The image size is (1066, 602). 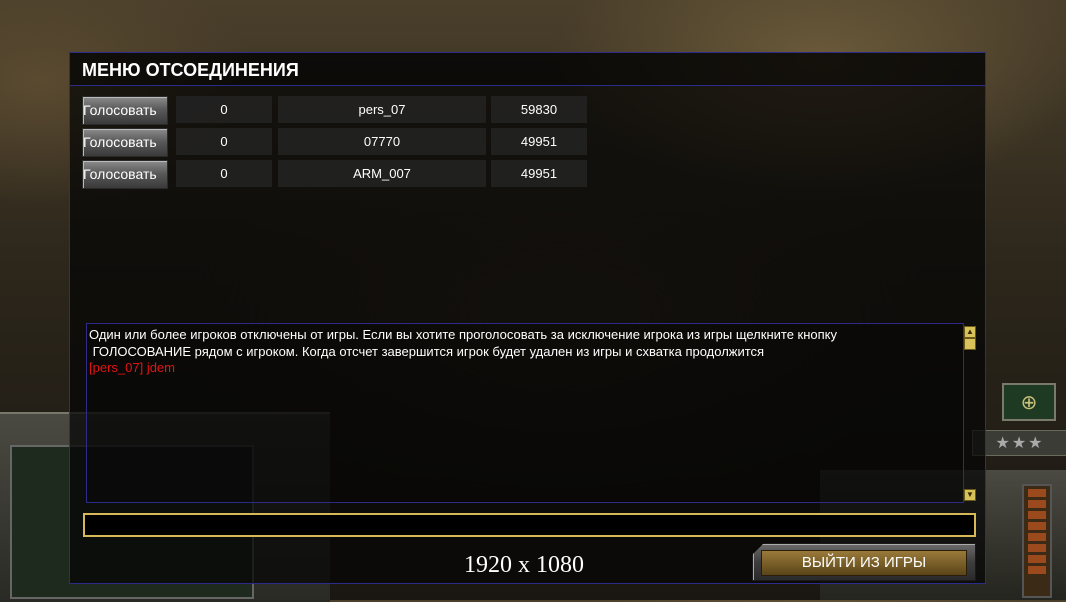 I want to click on chat-input, so click(x=529, y=525).